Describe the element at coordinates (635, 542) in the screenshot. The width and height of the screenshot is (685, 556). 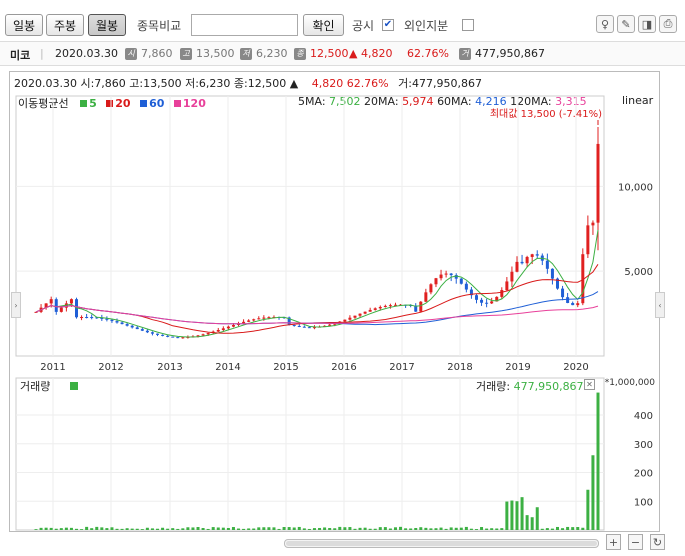
I see `zoom-out-button: −` at that location.